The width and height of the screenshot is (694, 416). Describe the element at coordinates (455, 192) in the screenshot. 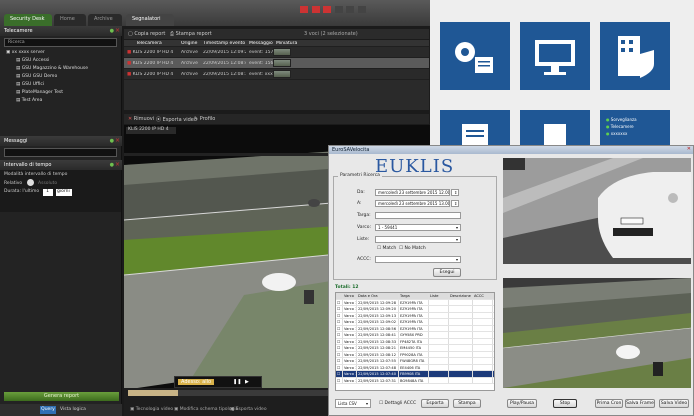

I see `da-spinner: ⇕` at that location.